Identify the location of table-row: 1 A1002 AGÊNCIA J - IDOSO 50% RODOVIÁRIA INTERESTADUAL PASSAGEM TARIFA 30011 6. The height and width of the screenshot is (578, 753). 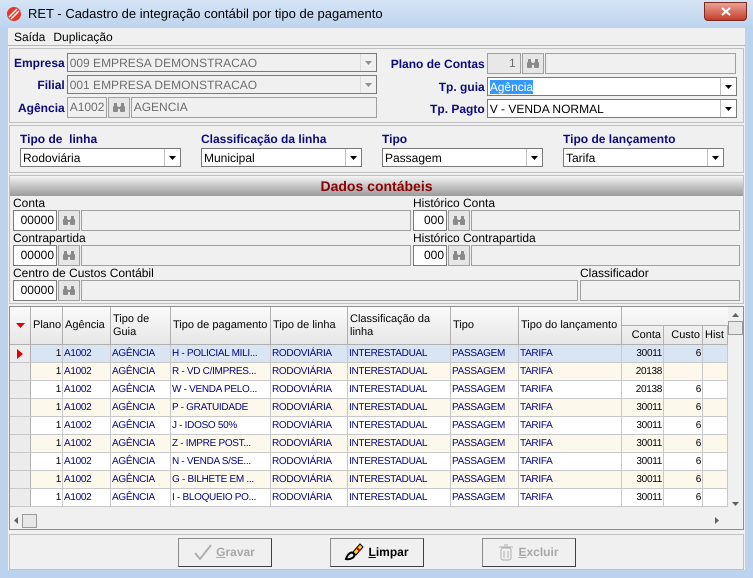
(369, 426).